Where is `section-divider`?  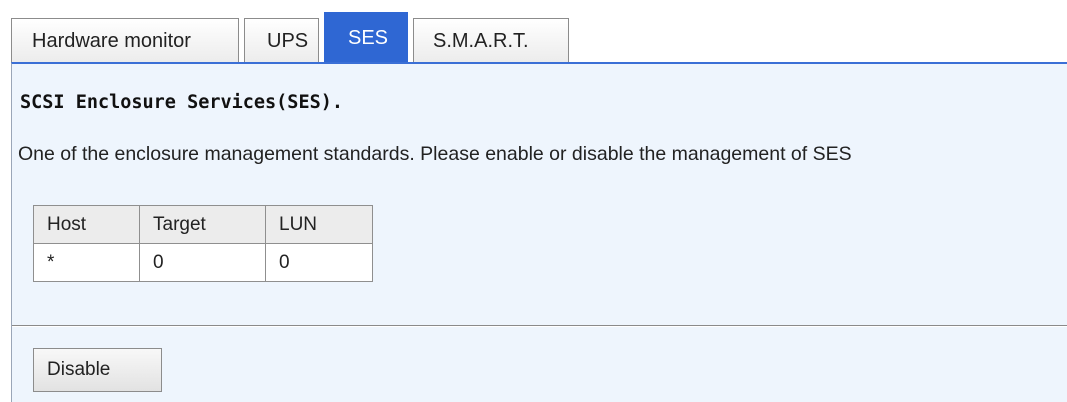
section-divider is located at coordinates (539, 326).